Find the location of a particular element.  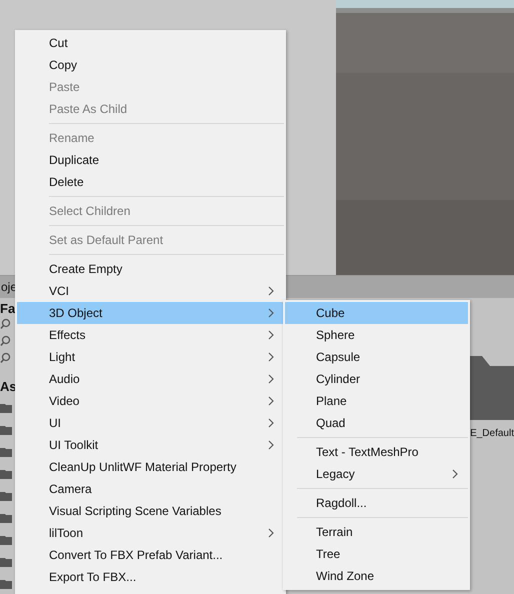

menu-item: VCI is located at coordinates (150, 291).